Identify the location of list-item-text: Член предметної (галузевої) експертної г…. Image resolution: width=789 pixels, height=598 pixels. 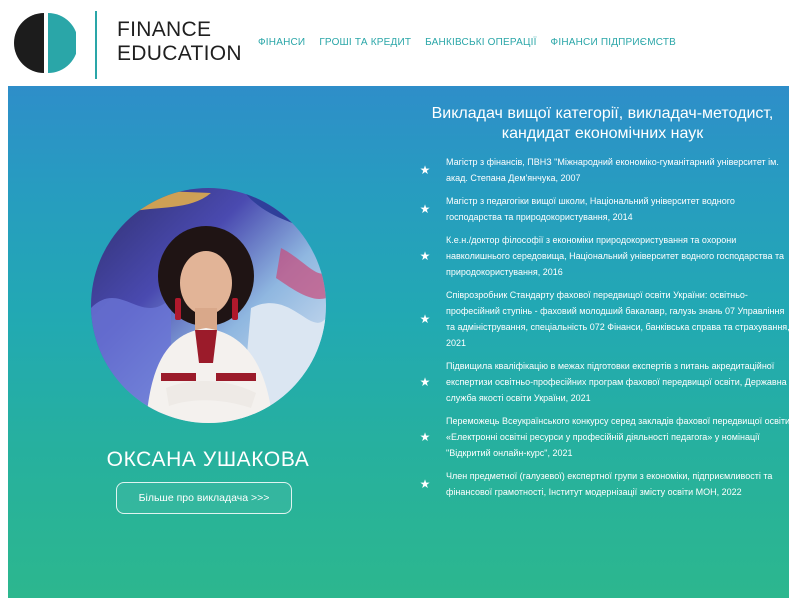
(609, 484).